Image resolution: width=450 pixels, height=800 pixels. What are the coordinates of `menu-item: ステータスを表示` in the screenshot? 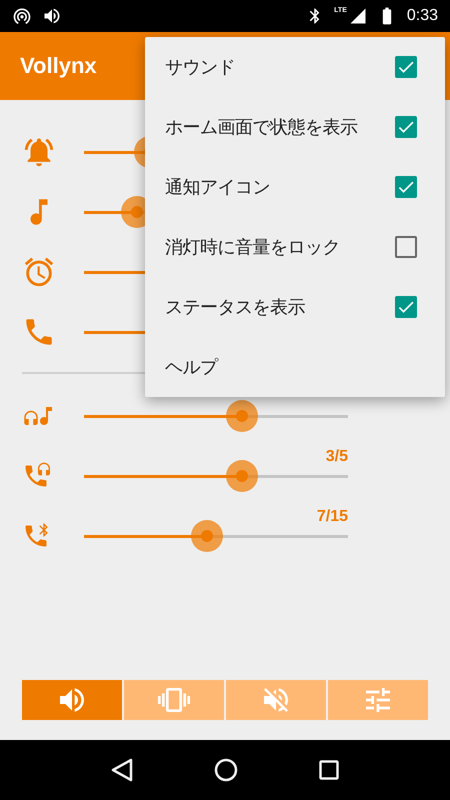 It's located at (295, 307).